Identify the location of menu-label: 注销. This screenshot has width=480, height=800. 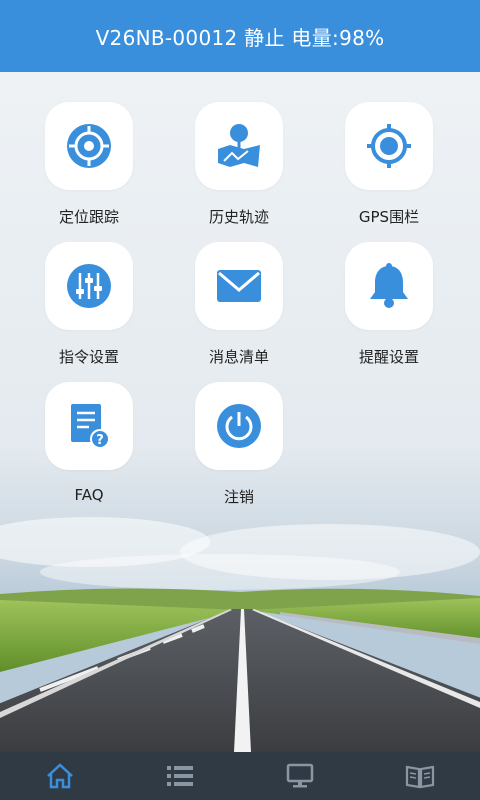
(238, 497).